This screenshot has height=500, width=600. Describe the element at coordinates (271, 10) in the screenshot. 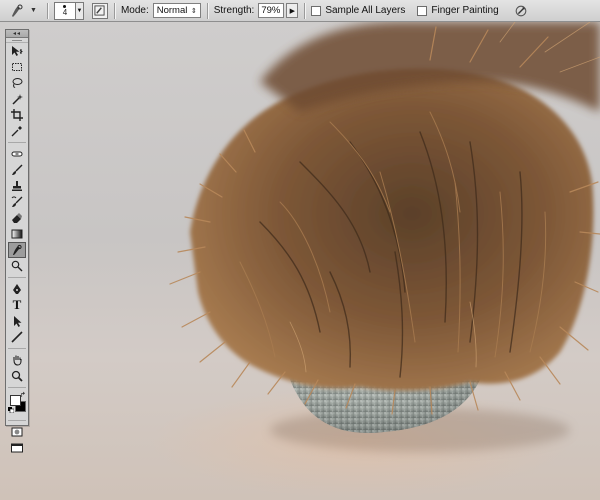

I see `strength-input: 79%` at that location.